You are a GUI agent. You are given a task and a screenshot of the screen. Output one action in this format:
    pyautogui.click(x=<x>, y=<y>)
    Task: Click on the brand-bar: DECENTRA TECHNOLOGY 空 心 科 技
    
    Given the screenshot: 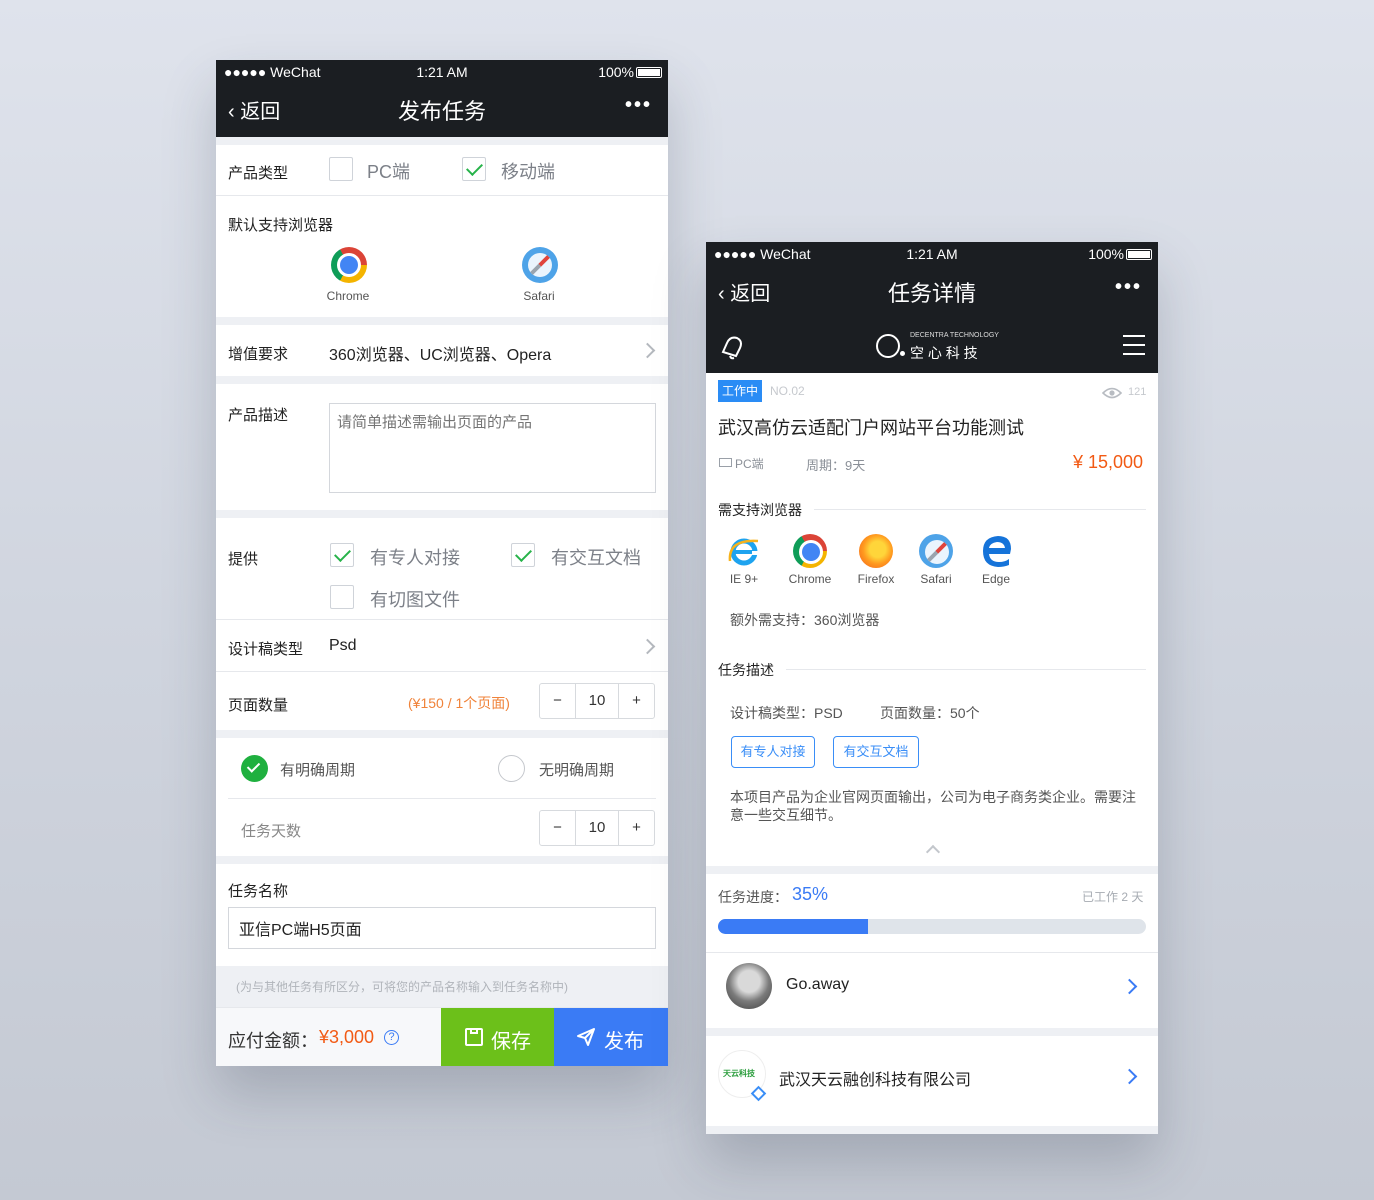 What is the action you would take?
    pyautogui.click(x=932, y=346)
    